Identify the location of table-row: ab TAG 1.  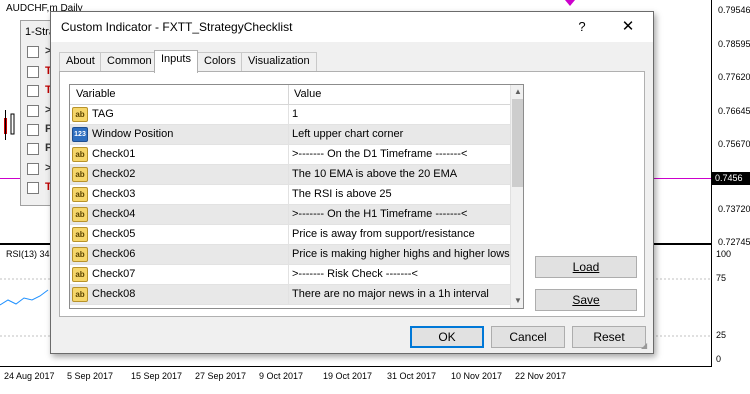
(290, 115).